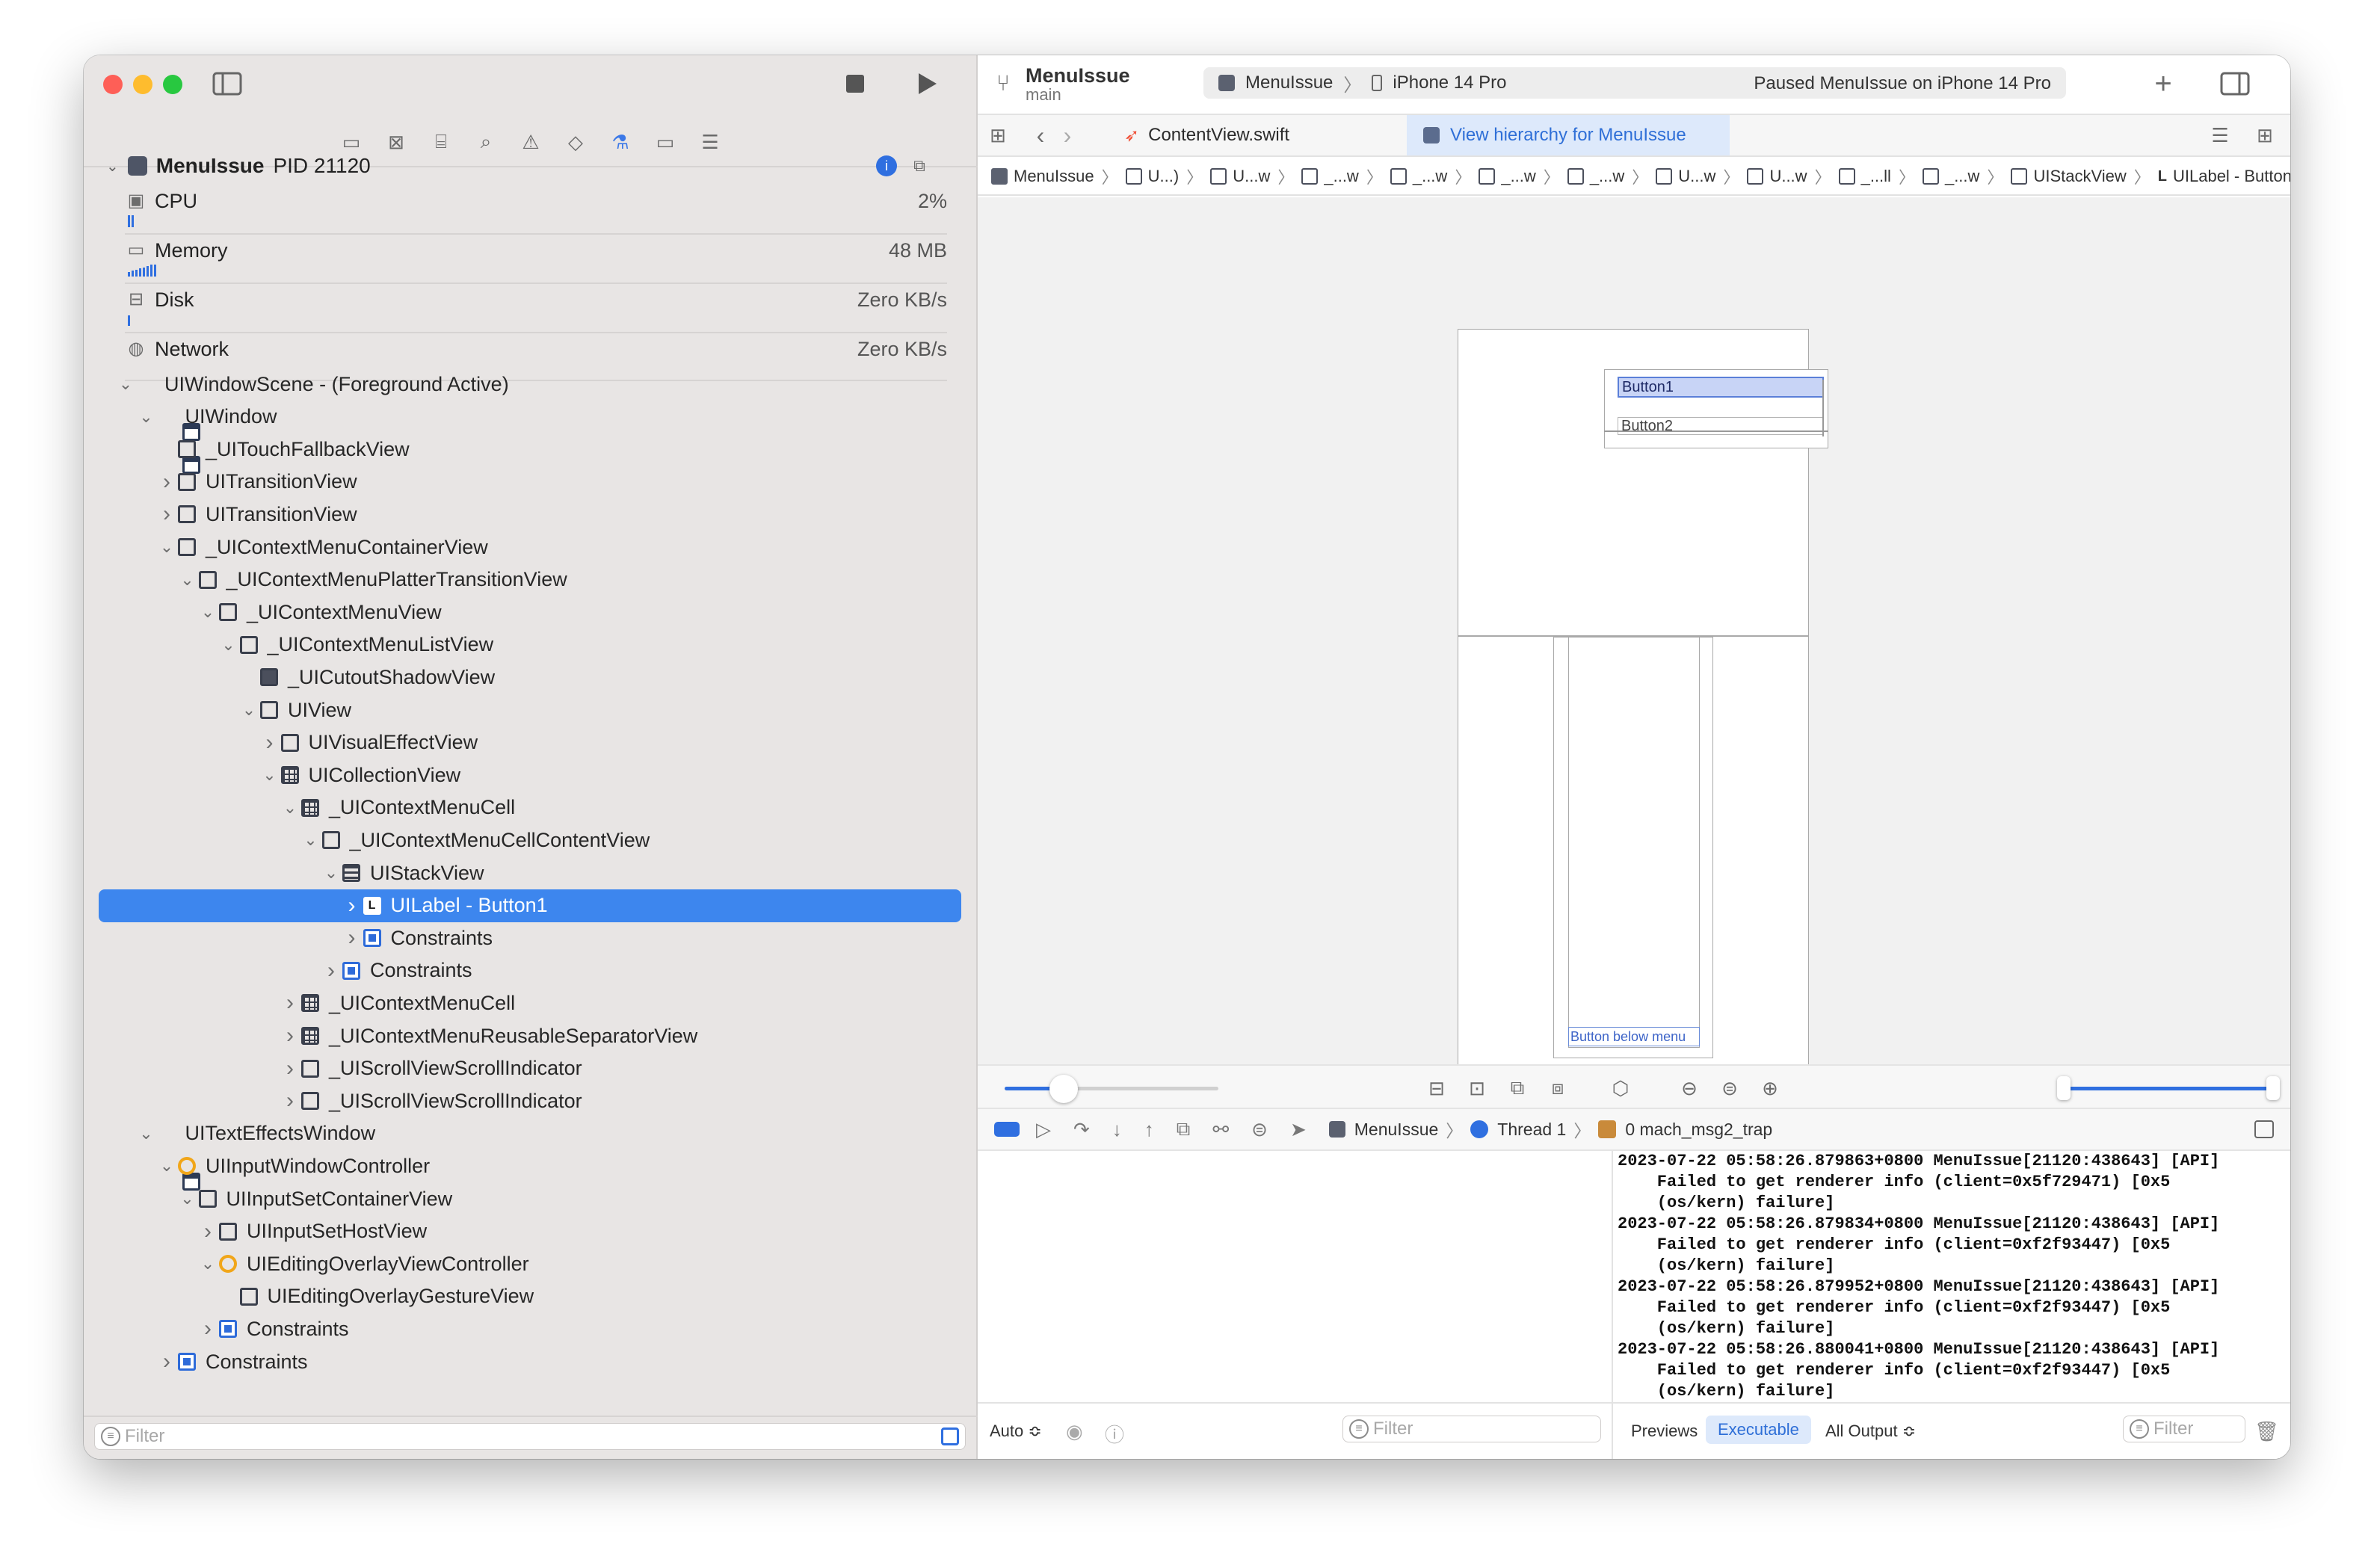  I want to click on step-over-icon: ↷, so click(1081, 1129).